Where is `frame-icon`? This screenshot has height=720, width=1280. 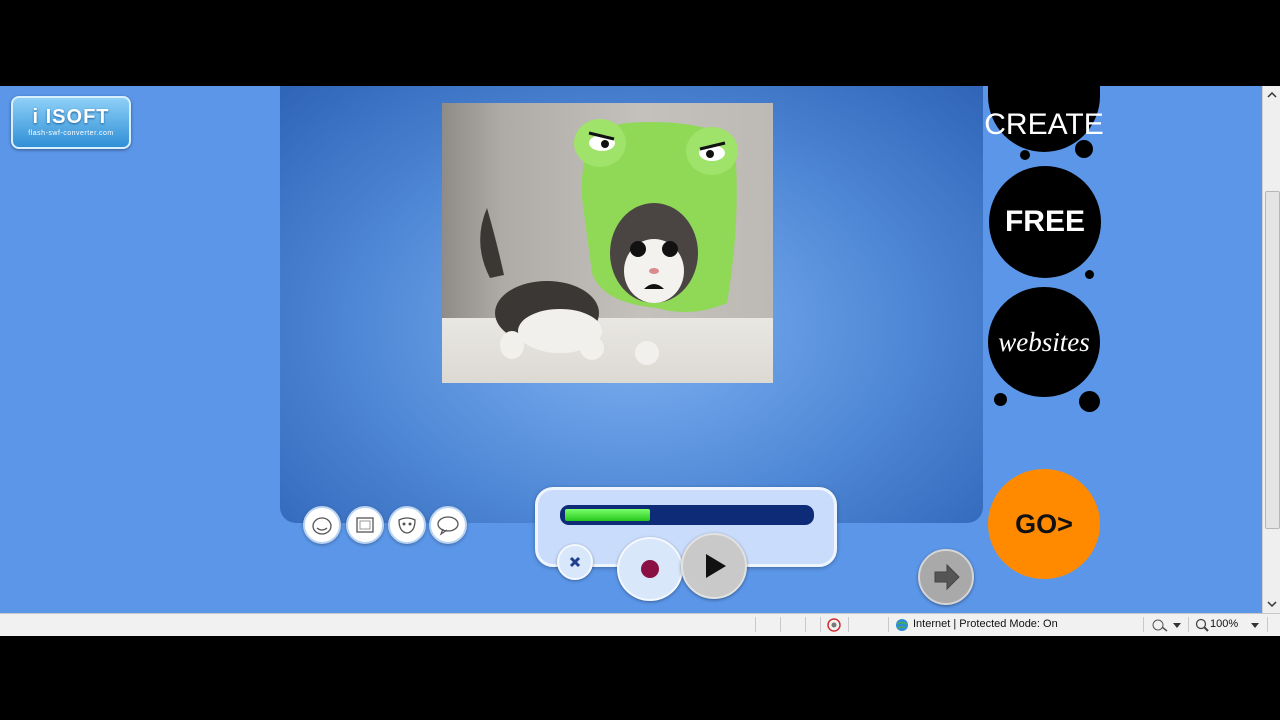 frame-icon is located at coordinates (365, 525).